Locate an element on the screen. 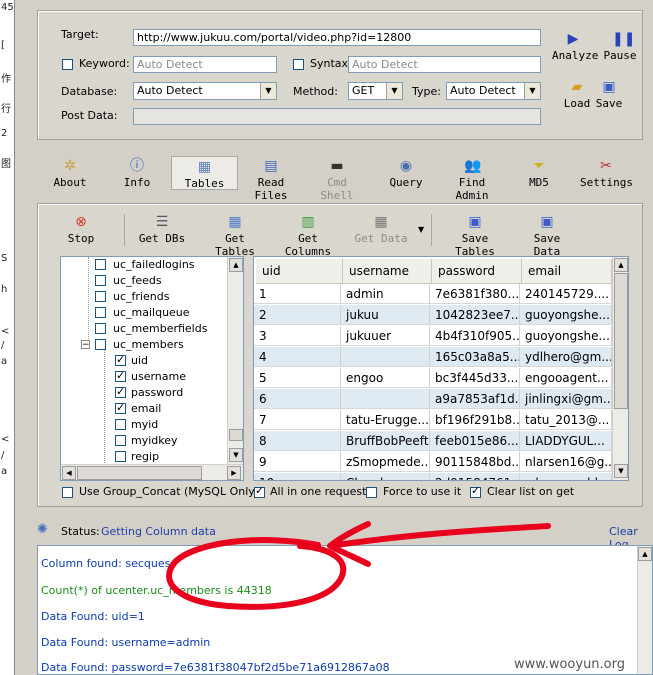 The image size is (653, 675). table-cell: BruffBobPeeft is located at coordinates (385, 441).